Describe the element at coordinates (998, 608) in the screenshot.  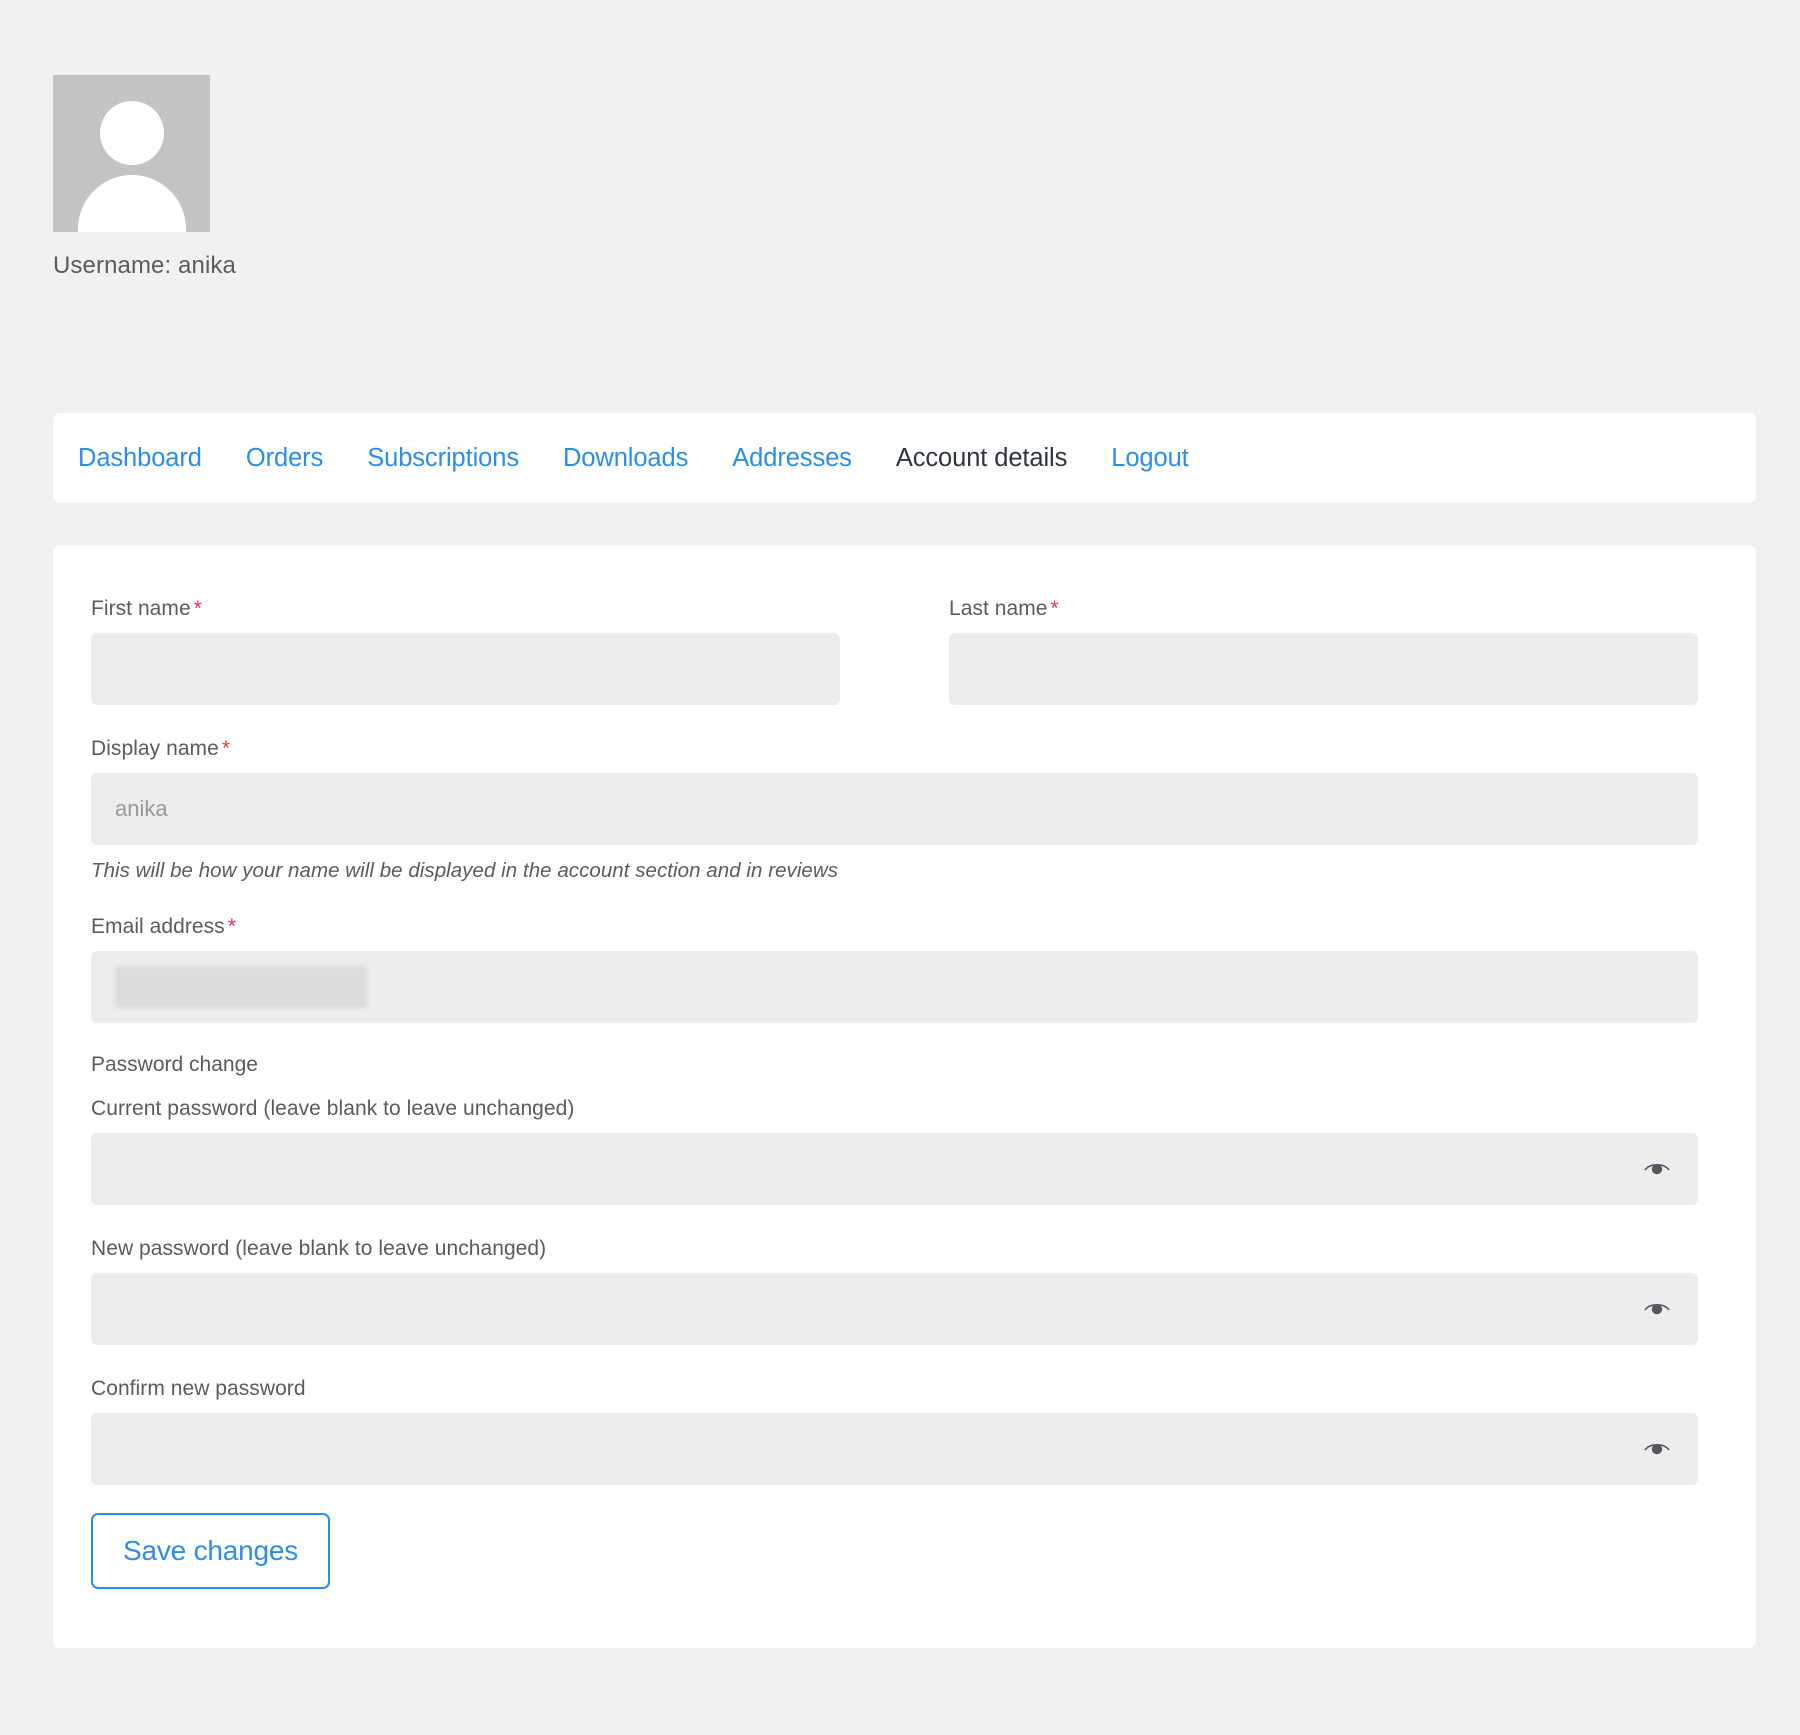
I see `last-name-label-text: Last name` at that location.